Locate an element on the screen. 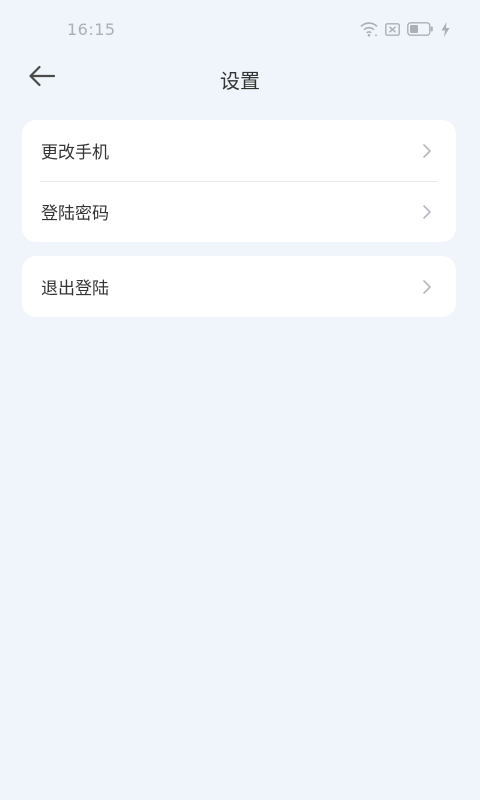 The height and width of the screenshot is (800, 480). wifi-icon is located at coordinates (369, 29).